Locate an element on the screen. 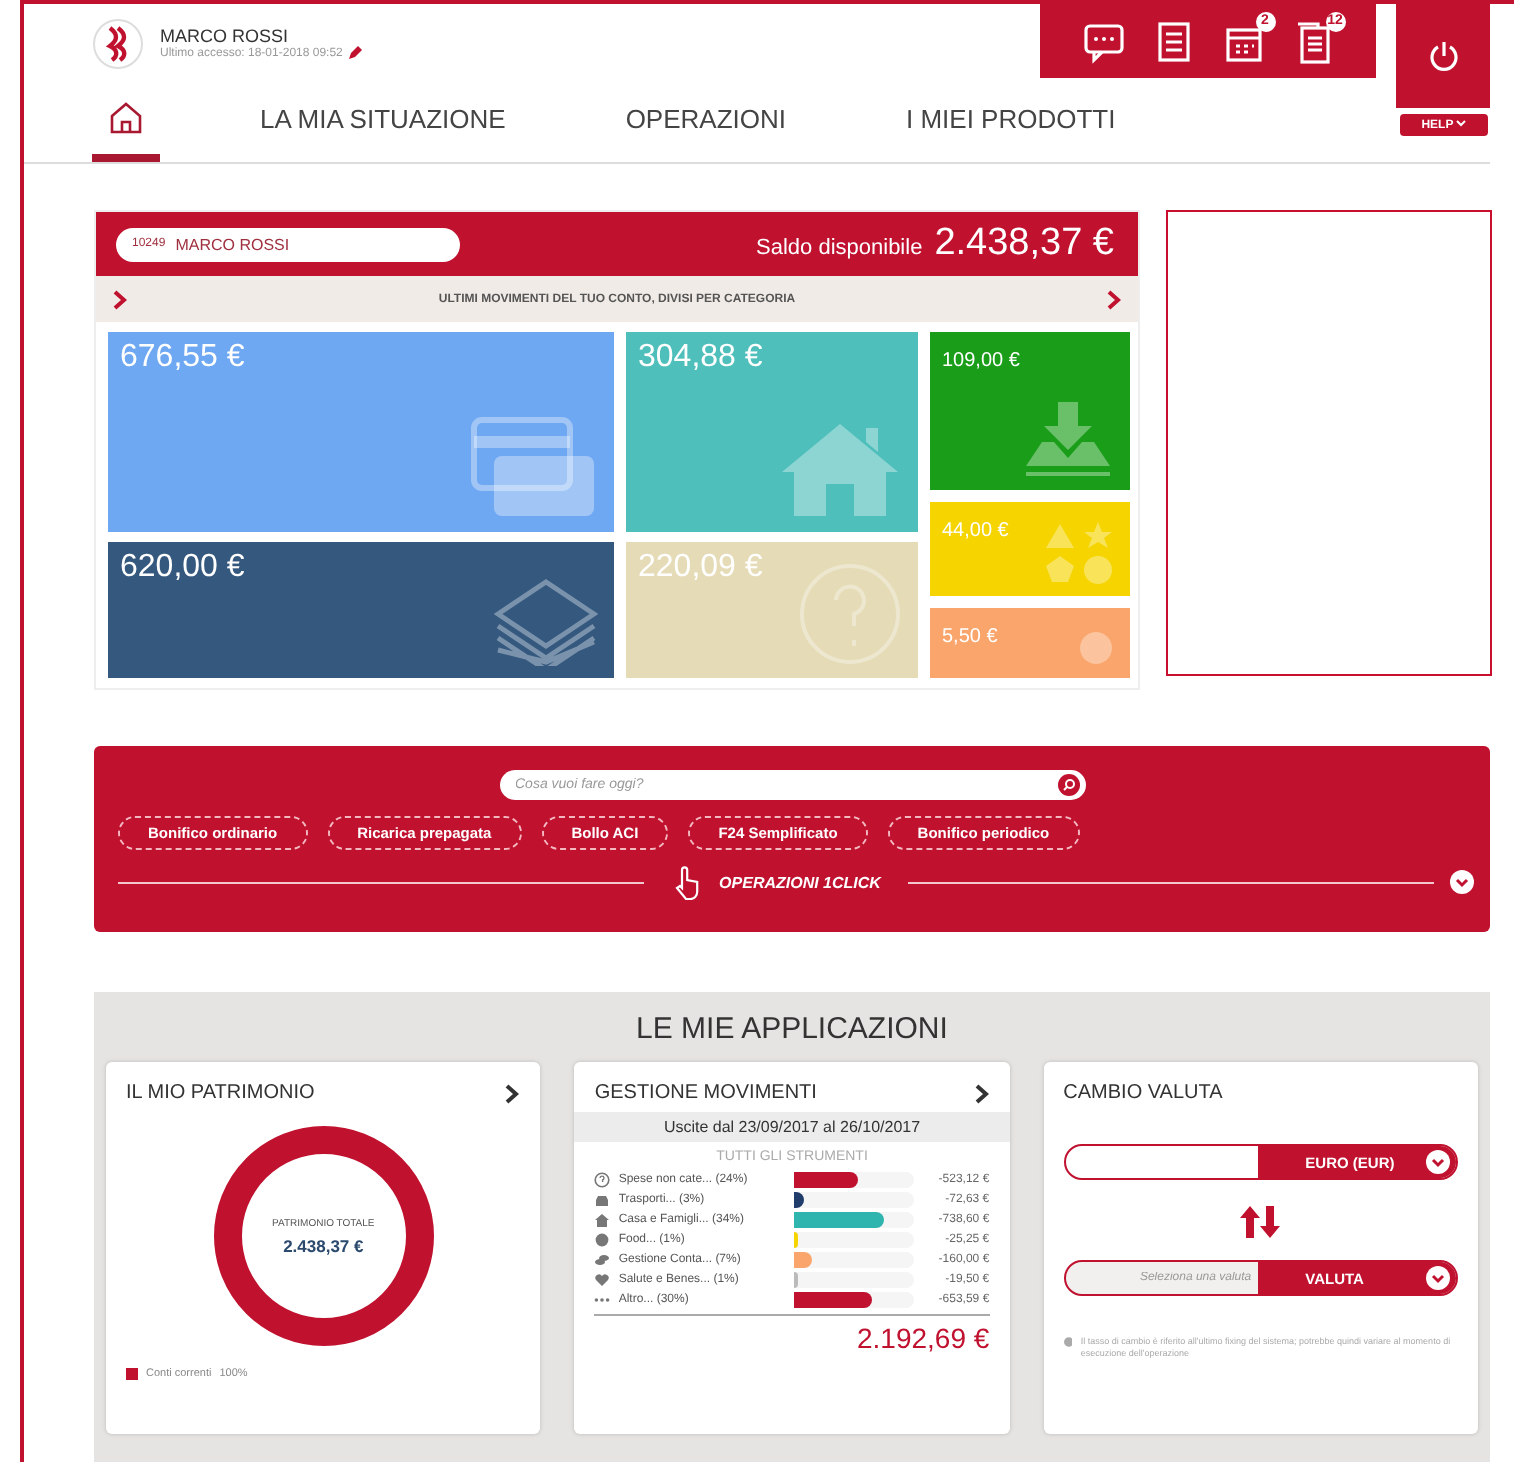 The height and width of the screenshot is (1462, 1514). card-title: GESTIONE MOVIMENTI is located at coordinates (705, 1093).